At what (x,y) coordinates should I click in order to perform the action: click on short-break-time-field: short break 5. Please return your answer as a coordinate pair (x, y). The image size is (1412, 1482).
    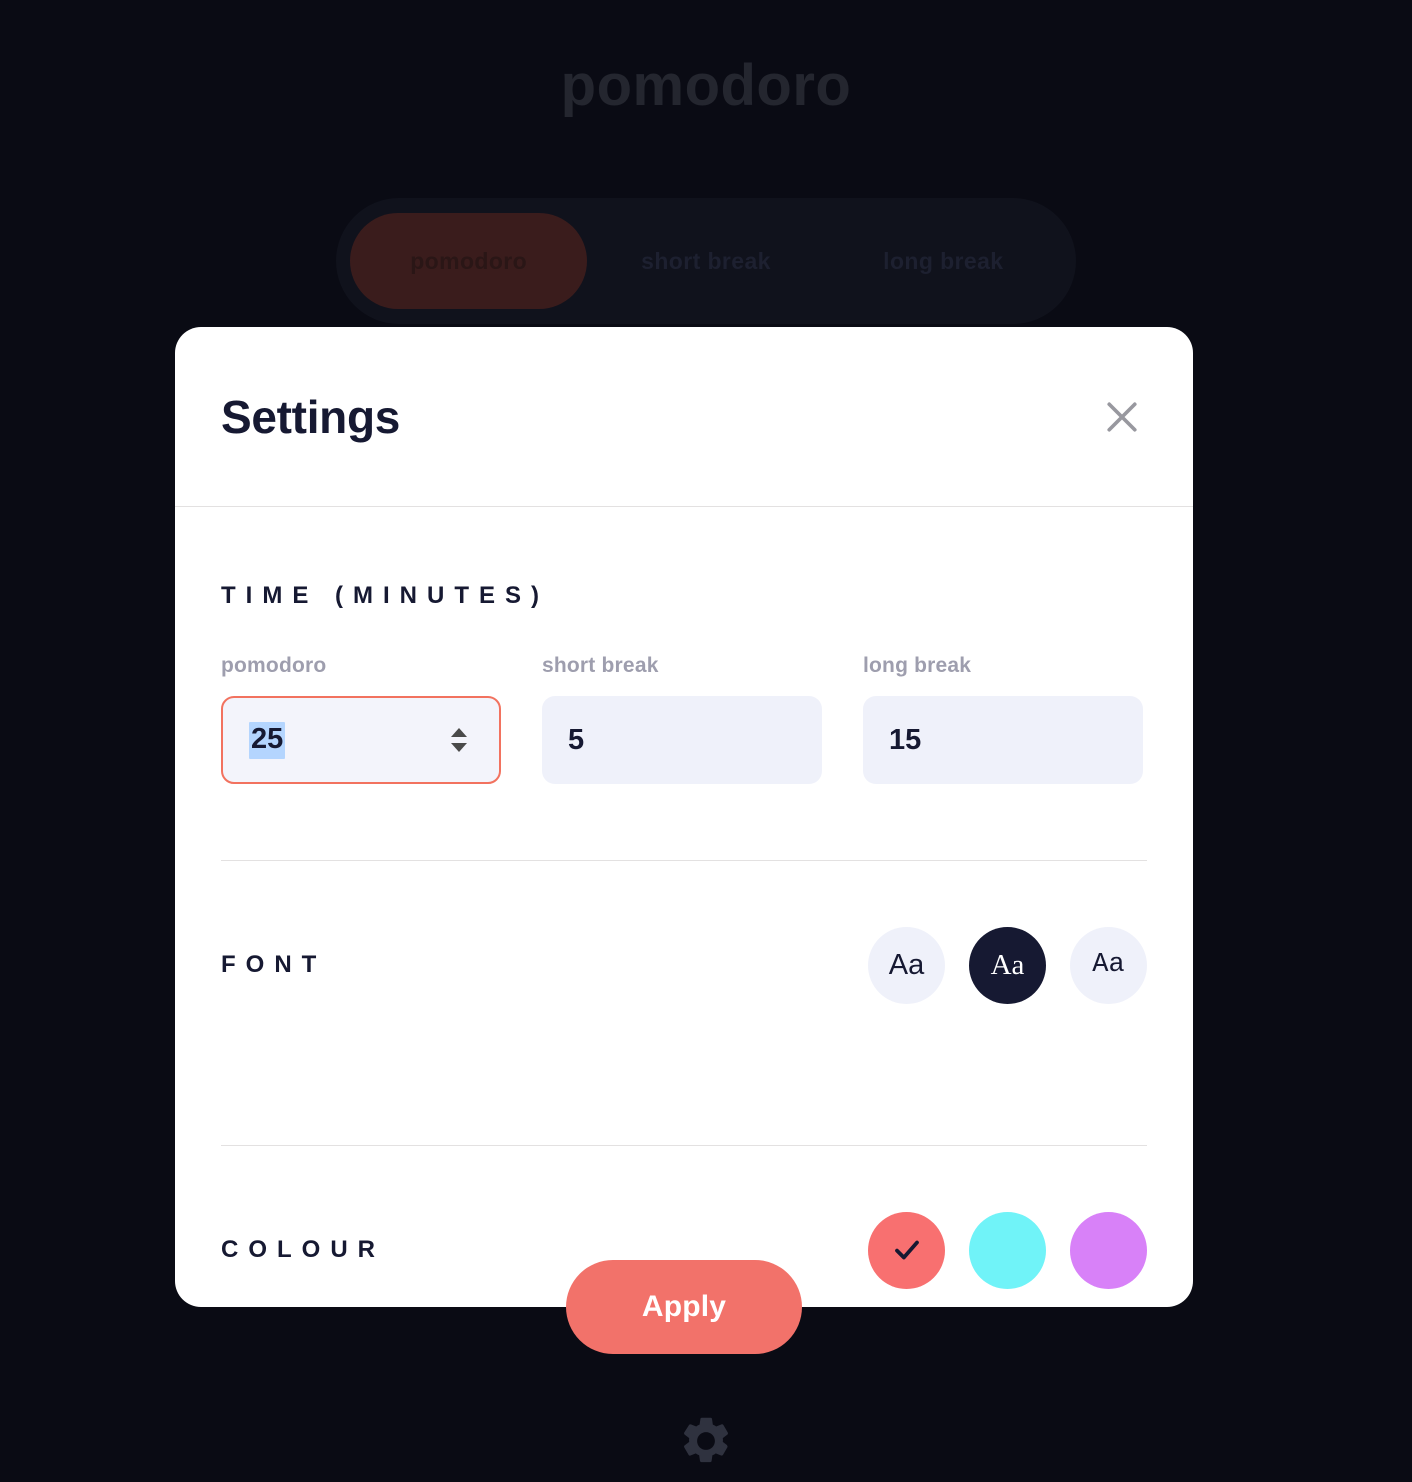
    Looking at the image, I should click on (682, 719).